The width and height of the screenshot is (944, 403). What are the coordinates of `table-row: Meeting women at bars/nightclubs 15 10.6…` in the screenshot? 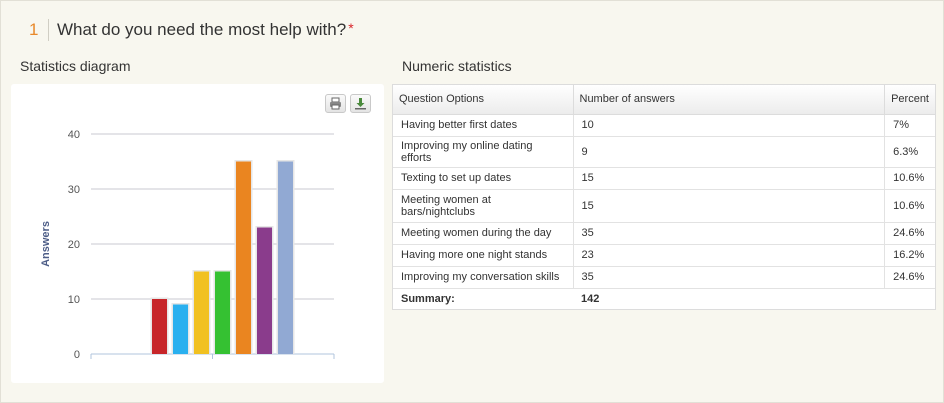 It's located at (664, 206).